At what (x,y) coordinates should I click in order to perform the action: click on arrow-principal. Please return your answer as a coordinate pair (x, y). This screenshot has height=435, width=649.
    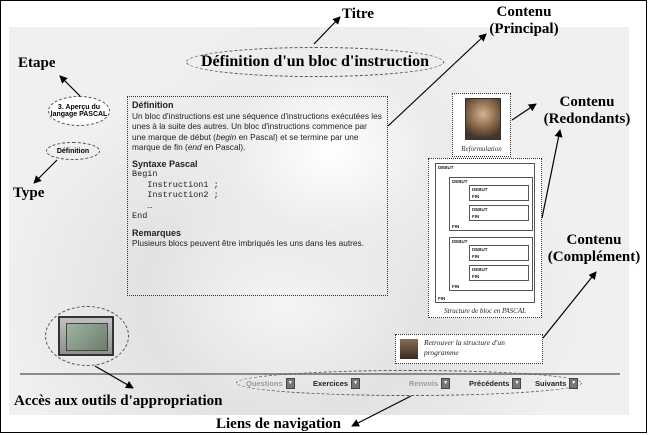
    Looking at the image, I should click on (437, 80).